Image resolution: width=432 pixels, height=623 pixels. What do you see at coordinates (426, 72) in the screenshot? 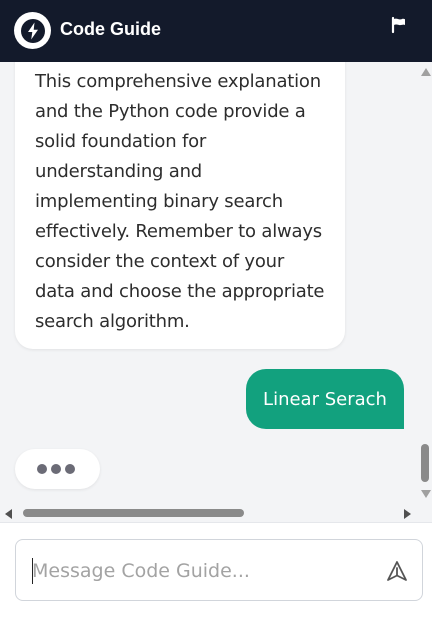
I see `scroll-up-arrow-icon` at bounding box center [426, 72].